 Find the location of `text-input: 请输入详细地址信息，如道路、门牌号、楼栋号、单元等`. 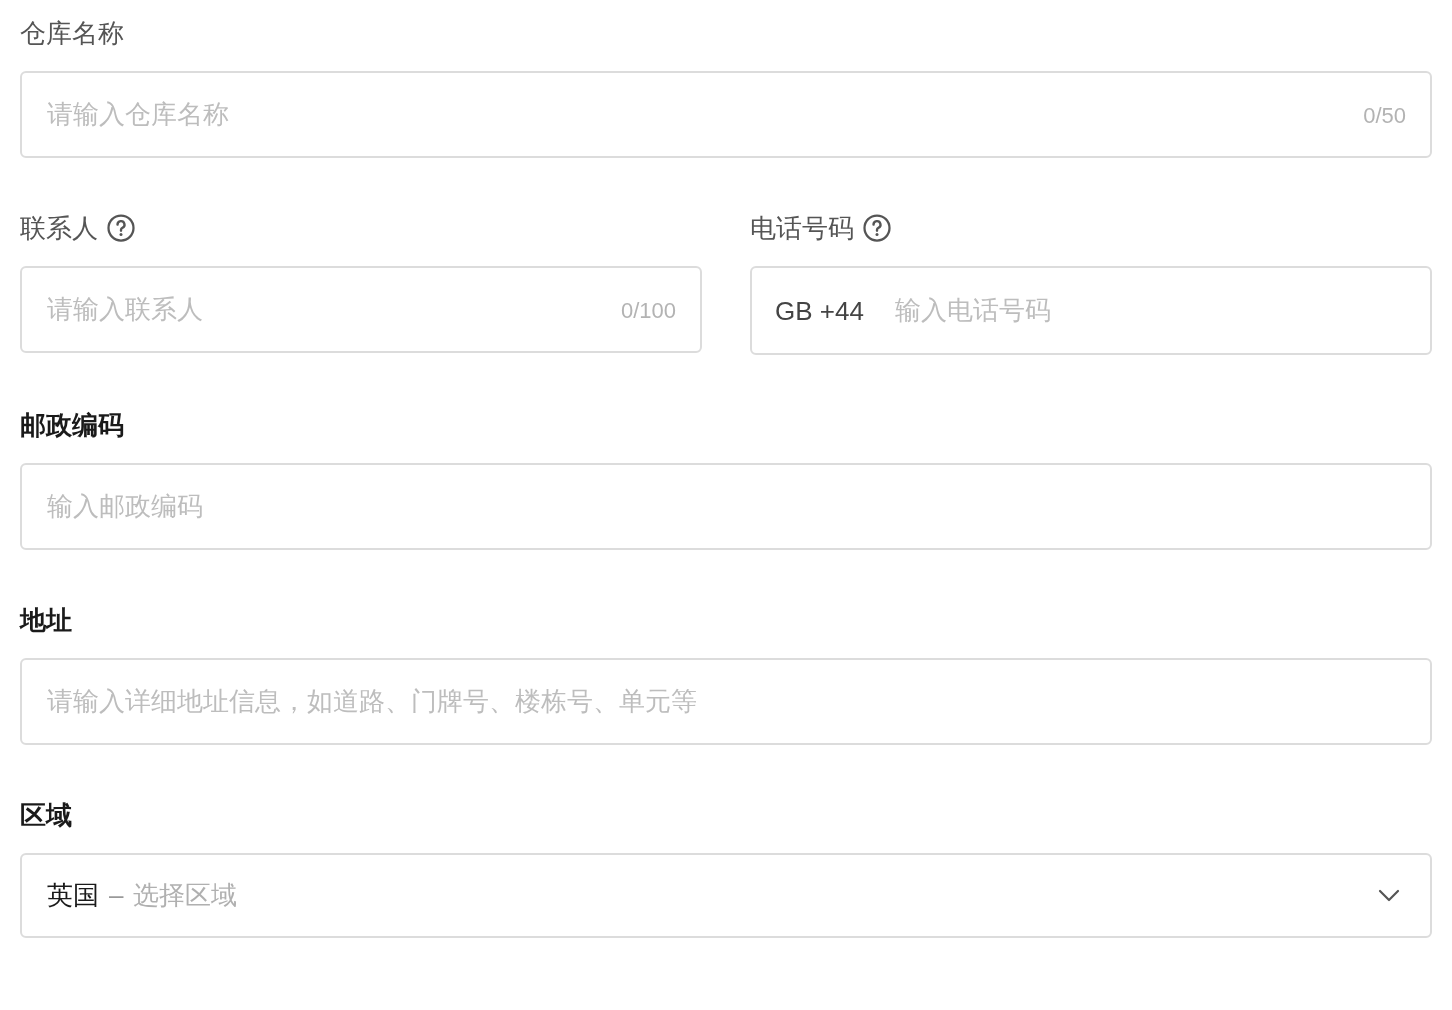

text-input: 请输入详细地址信息，如道路、门牌号、楼栋号、单元等 is located at coordinates (726, 701).